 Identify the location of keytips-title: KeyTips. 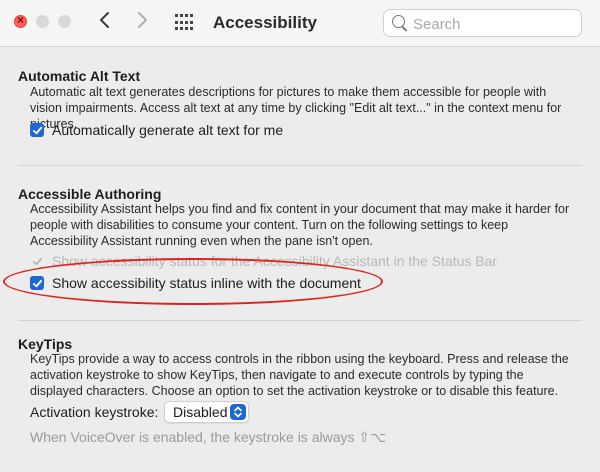
(45, 344).